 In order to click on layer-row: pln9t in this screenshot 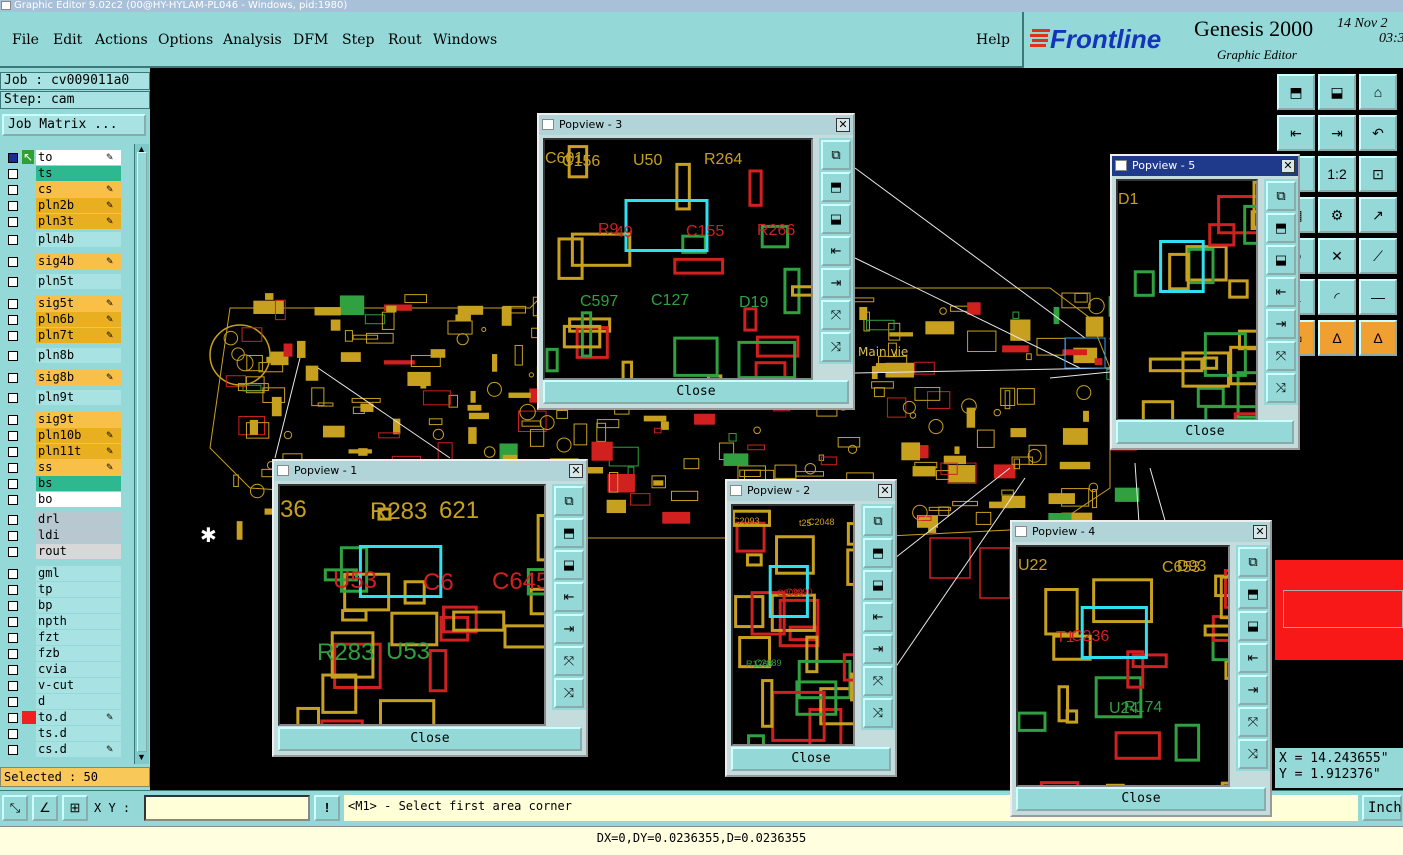, I will do `click(68, 397)`.